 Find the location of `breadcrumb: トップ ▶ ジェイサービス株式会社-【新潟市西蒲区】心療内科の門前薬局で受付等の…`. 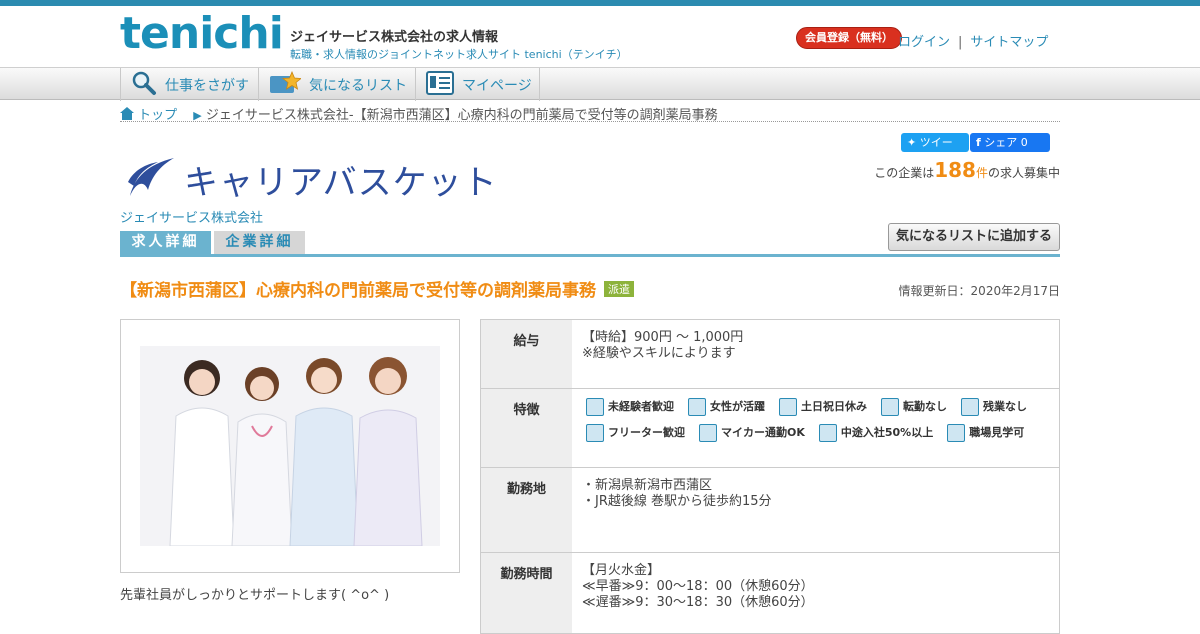

breadcrumb: トップ ▶ ジェイサービス株式会社-【新潟市西蒲区】心療内科の門前薬局で受付等の… is located at coordinates (590, 113).